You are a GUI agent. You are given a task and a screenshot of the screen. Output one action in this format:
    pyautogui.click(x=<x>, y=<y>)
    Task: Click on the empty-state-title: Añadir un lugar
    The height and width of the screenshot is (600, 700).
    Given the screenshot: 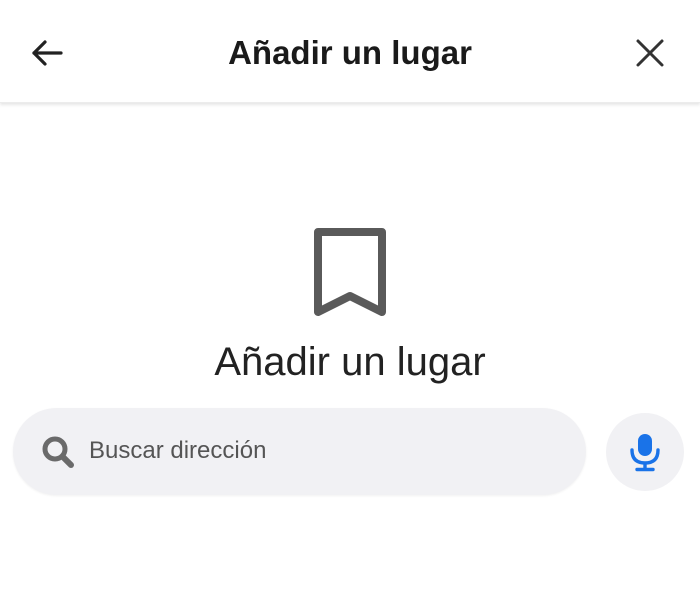 What is the action you would take?
    pyautogui.click(x=350, y=362)
    